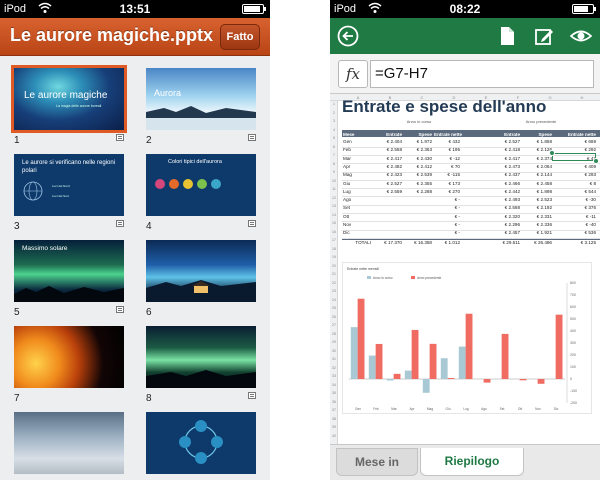 The height and width of the screenshot is (480, 600). Describe the element at coordinates (79, 106) in the screenshot. I see `slide-1-subtitle: La magia delle aurore boreali` at that location.